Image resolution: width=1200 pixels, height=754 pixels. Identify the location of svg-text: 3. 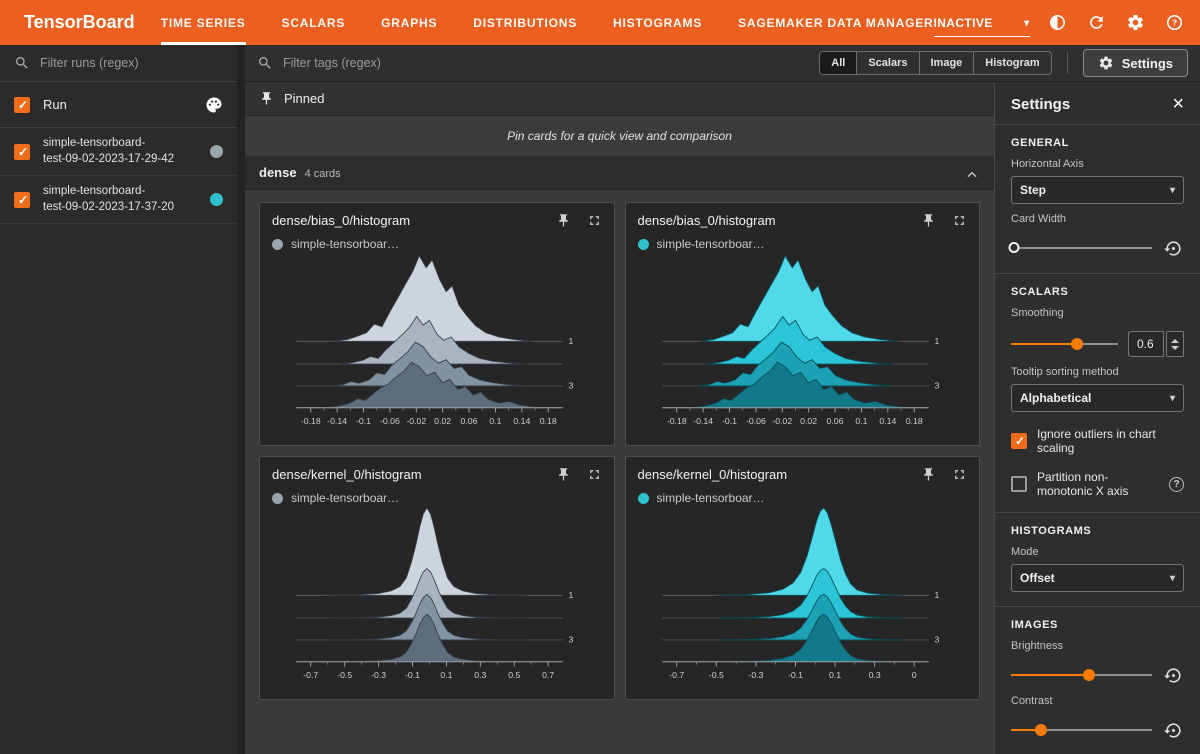
(571, 386).